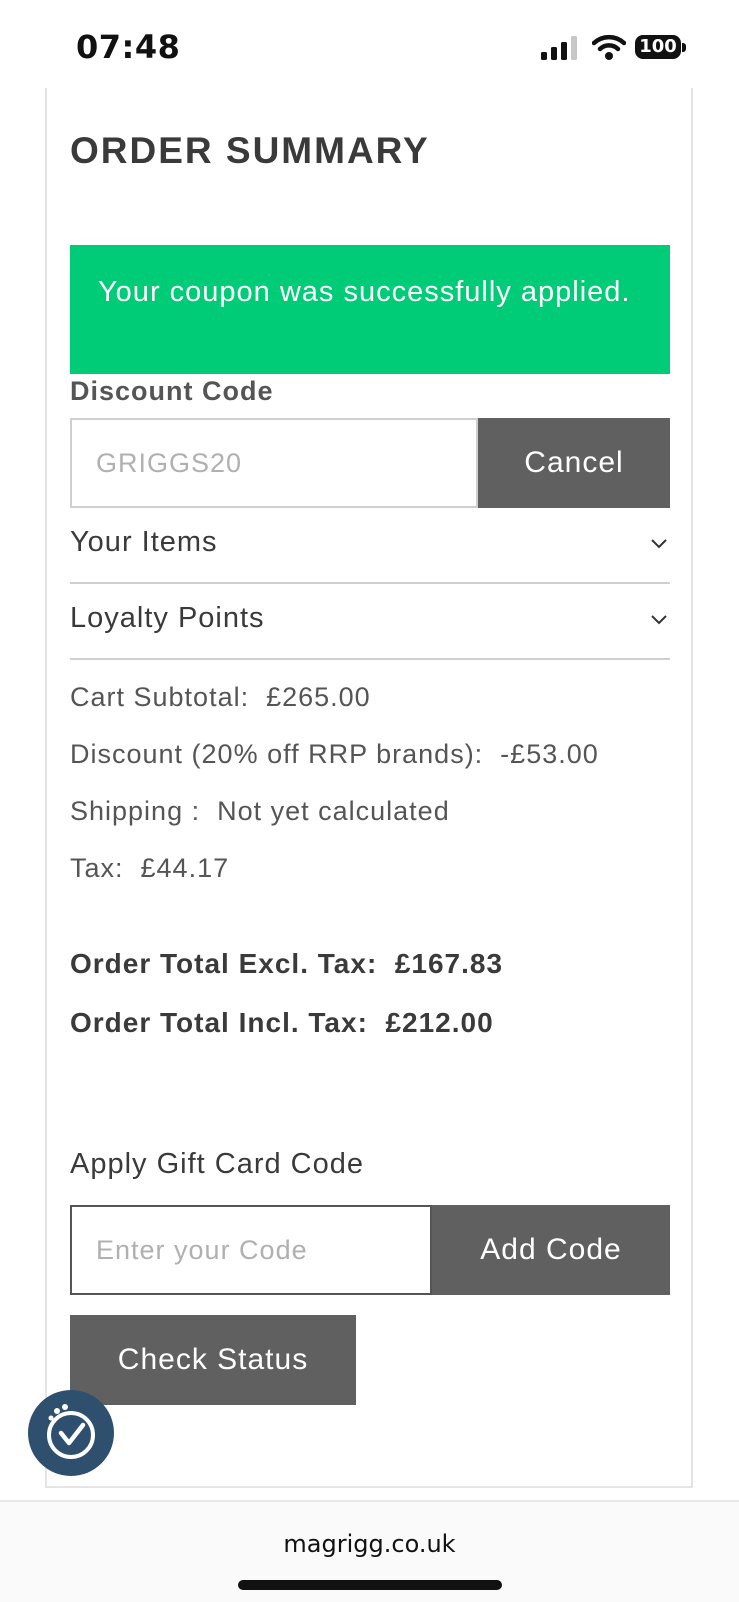  I want to click on discount-line: Discount (20% off RRP brands): -£53.00, so click(334, 754).